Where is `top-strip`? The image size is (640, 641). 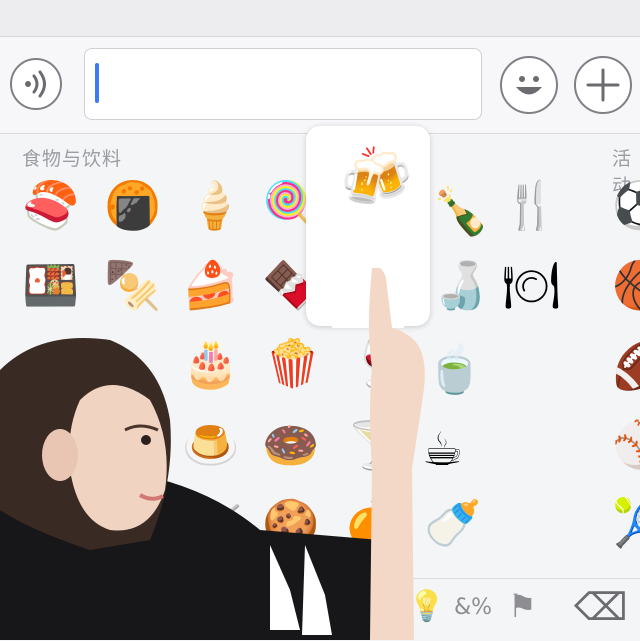 top-strip is located at coordinates (320, 18).